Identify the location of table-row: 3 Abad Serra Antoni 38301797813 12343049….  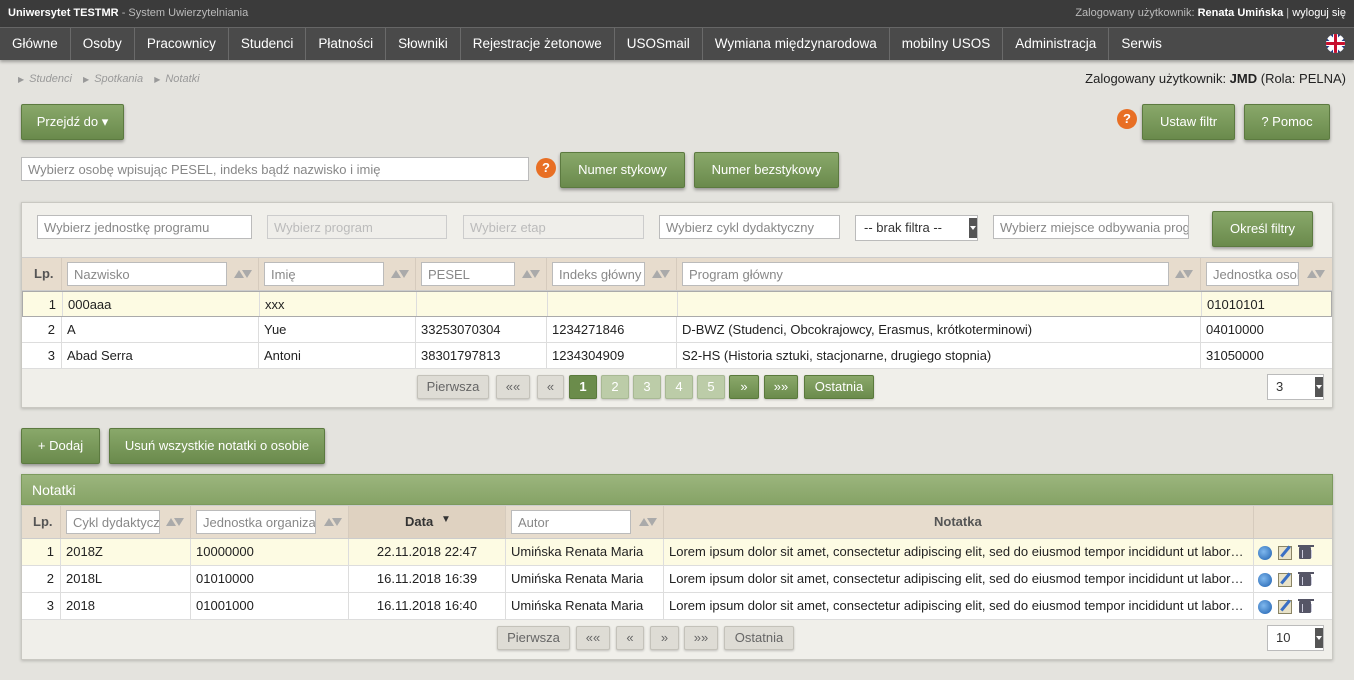
(677, 356).